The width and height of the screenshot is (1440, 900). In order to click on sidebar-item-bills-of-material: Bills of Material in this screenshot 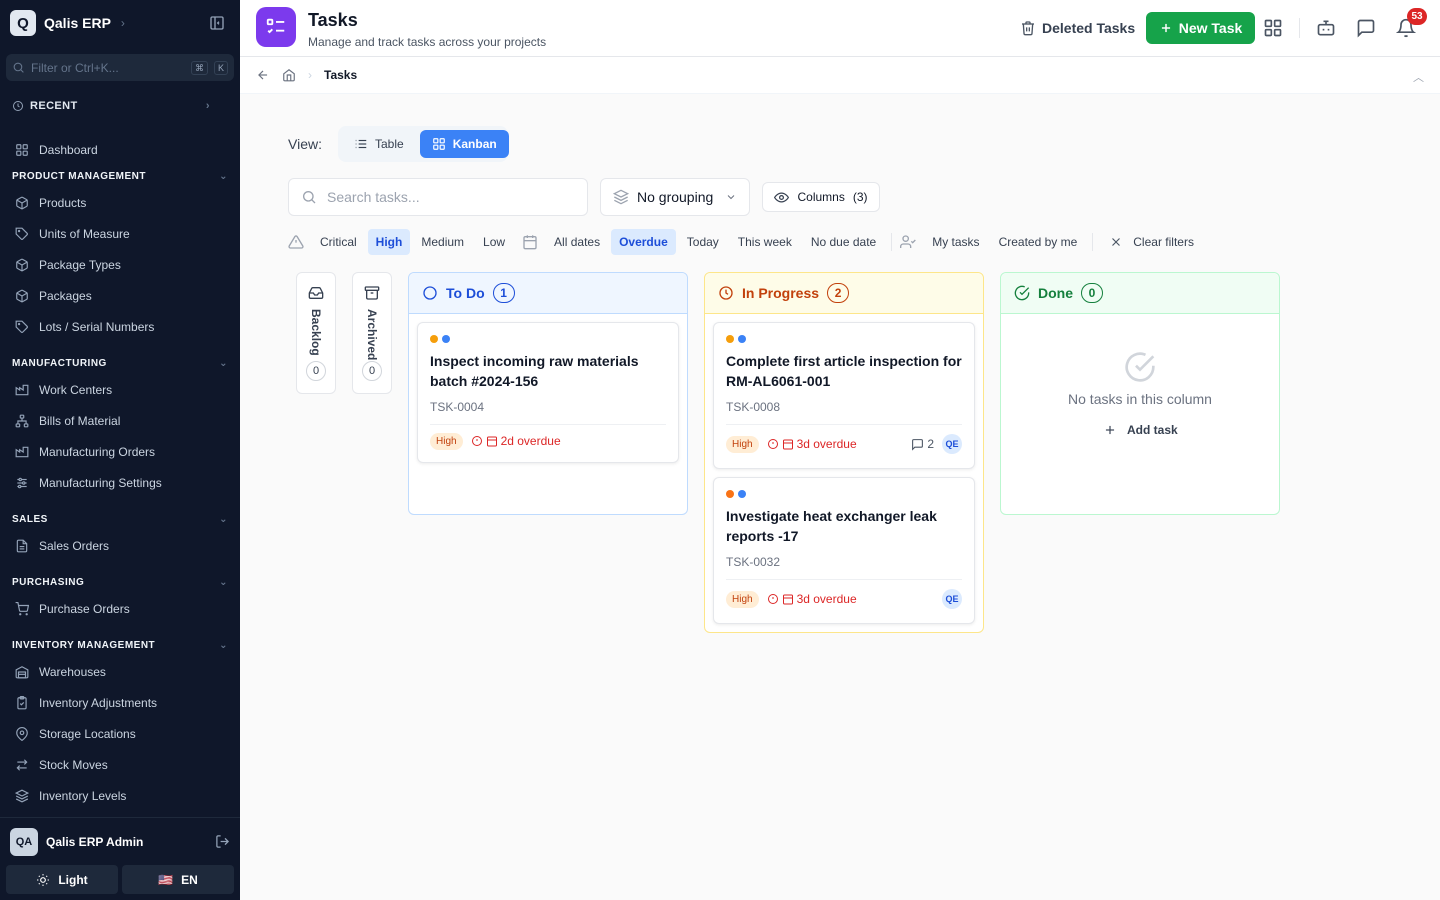, I will do `click(120, 420)`.